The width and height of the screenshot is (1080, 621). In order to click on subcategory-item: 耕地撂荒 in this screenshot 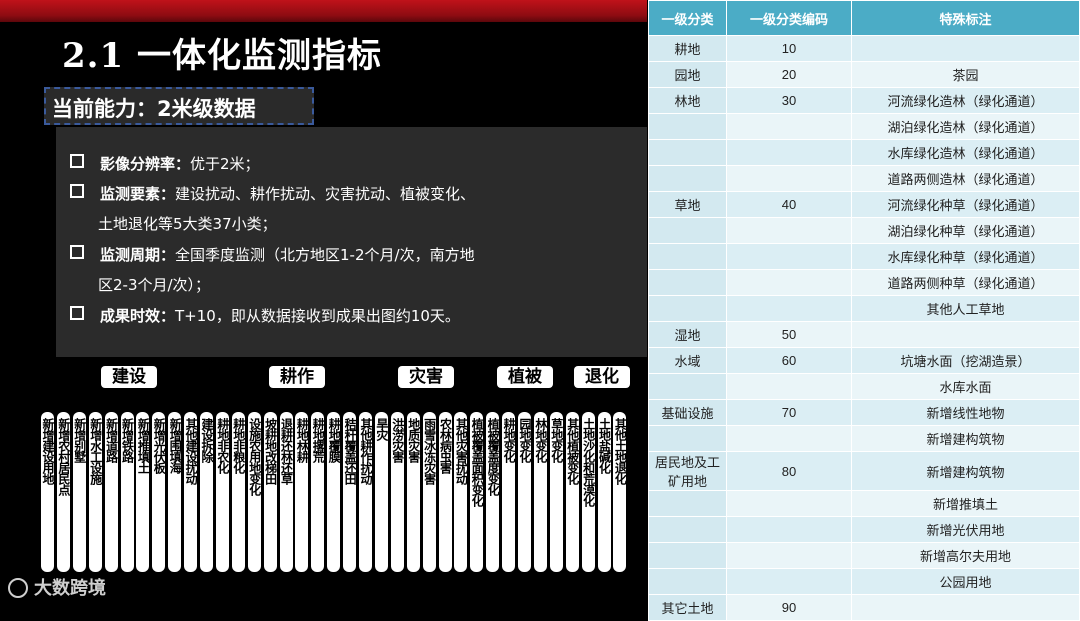, I will do `click(318, 492)`.